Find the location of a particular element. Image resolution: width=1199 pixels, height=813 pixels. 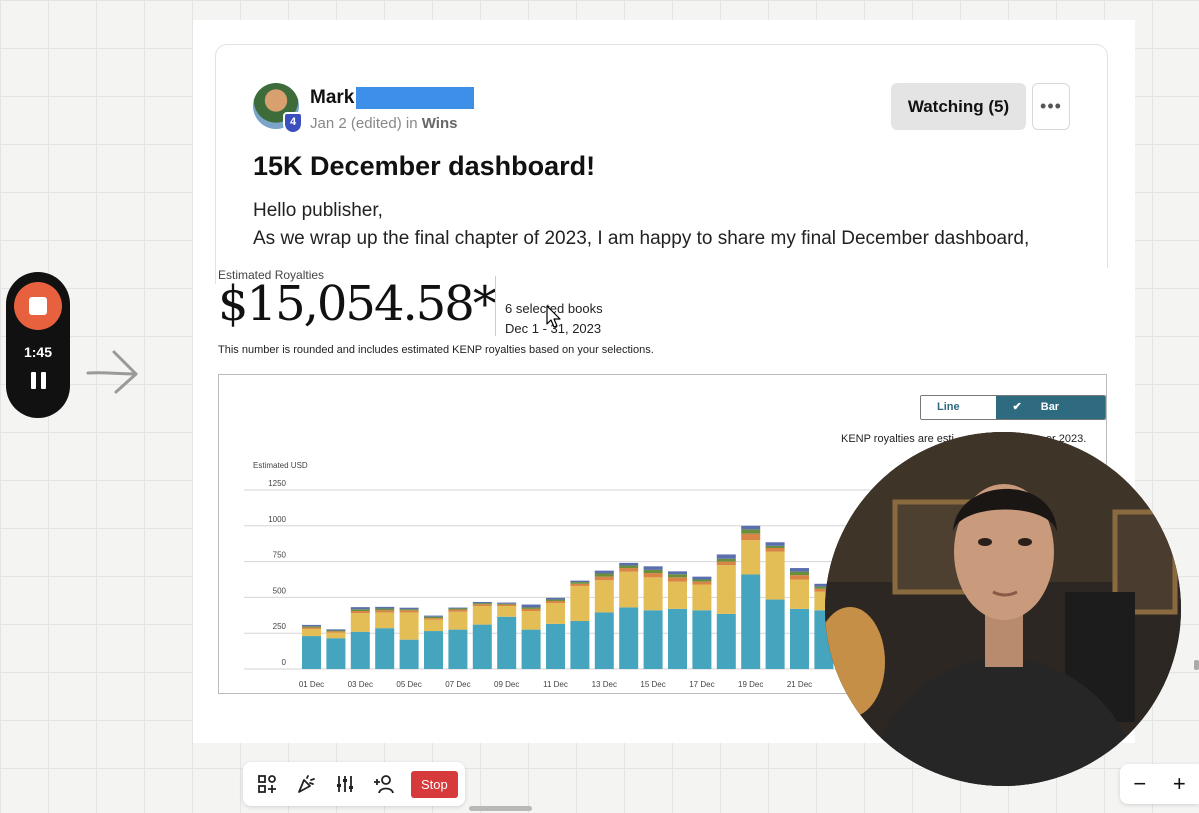

bottom-toolbar: Stop is located at coordinates (354, 784).